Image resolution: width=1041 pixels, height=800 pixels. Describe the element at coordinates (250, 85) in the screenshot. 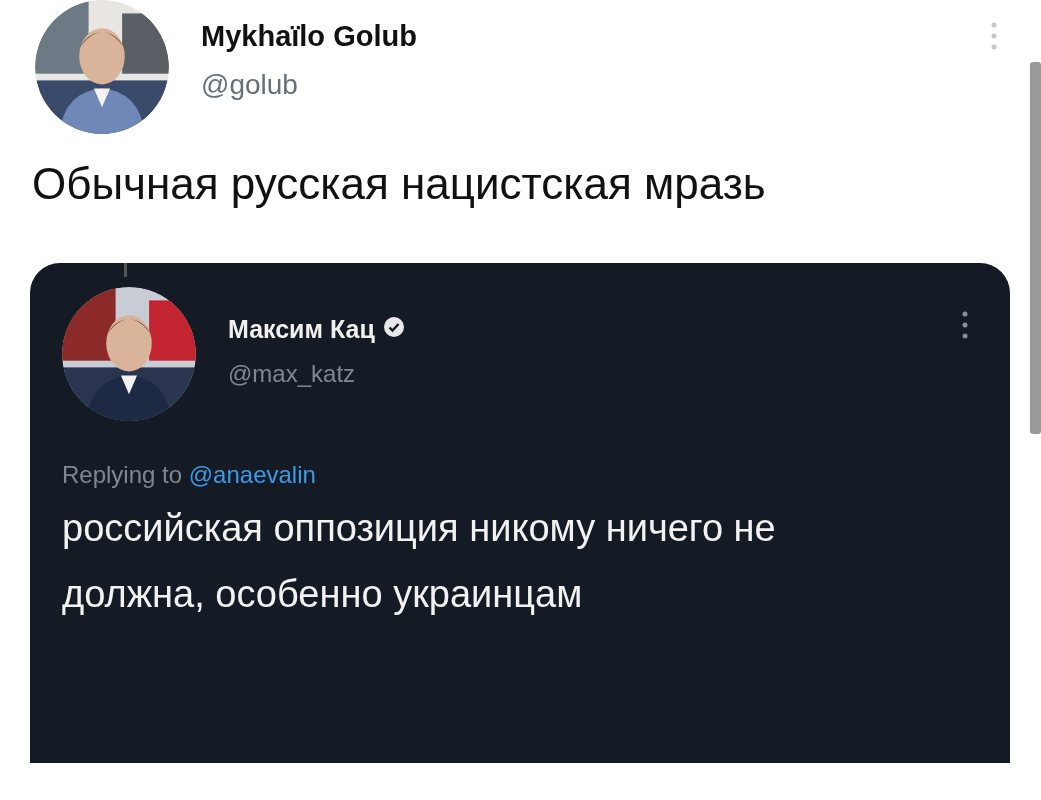

I see `author-handle: @golub` at that location.